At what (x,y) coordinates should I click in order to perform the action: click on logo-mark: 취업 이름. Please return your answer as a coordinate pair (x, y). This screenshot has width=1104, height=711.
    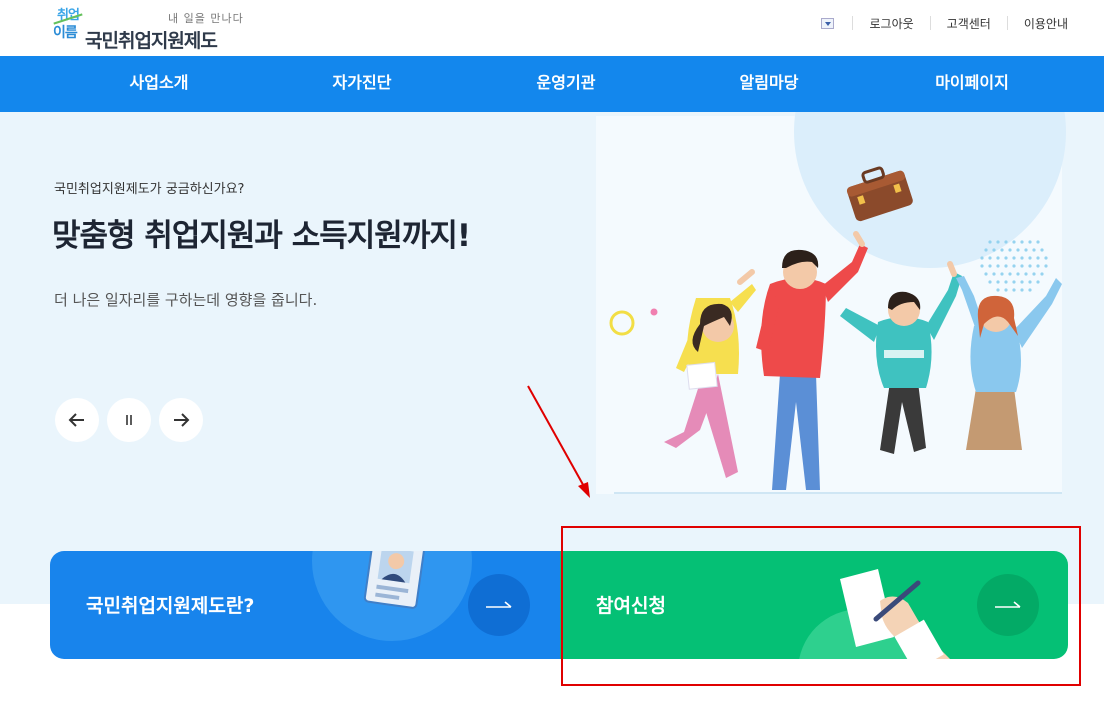
    Looking at the image, I should click on (69, 26).